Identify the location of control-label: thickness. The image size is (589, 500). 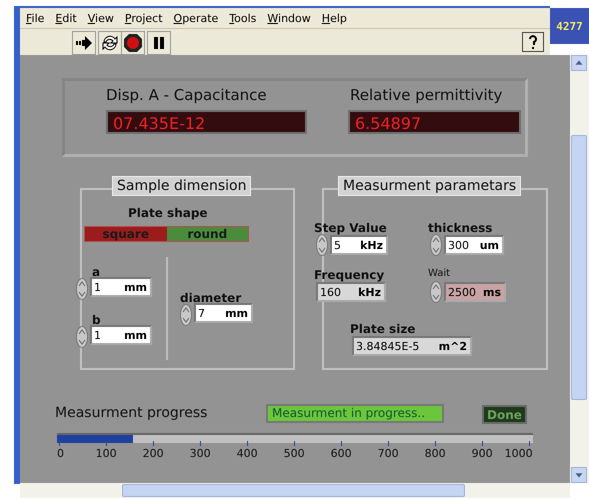
(460, 228).